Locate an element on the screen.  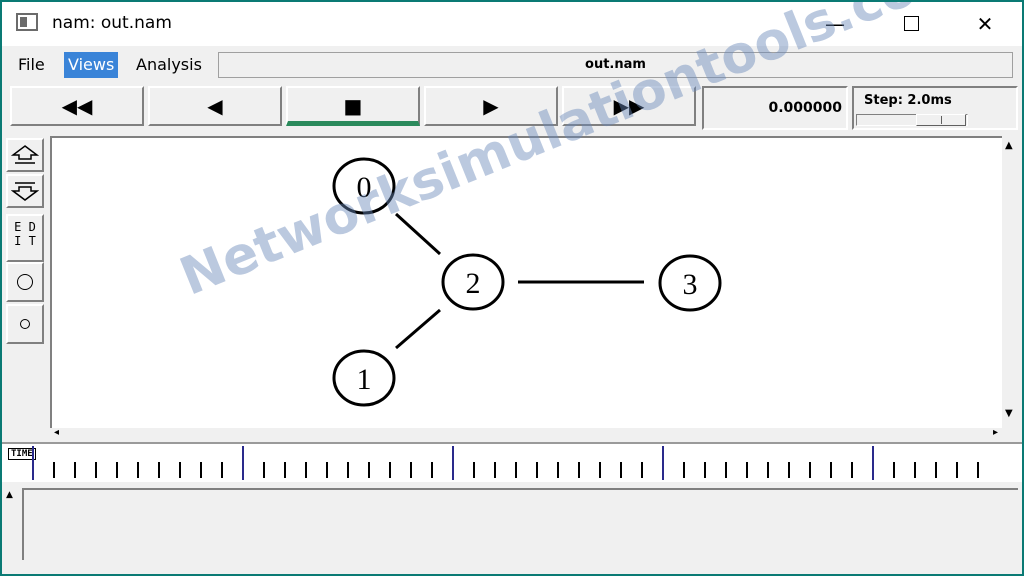
stop-button: ■ is located at coordinates (353, 106).